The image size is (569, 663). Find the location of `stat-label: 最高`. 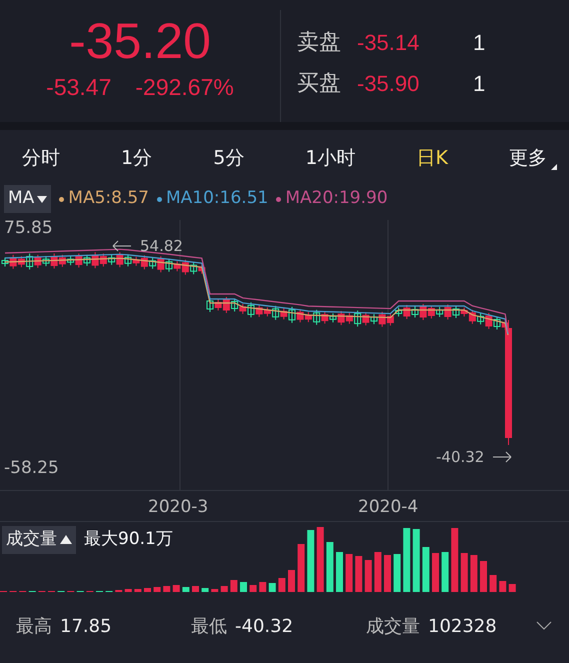

stat-label: 最高 is located at coordinates (34, 626).